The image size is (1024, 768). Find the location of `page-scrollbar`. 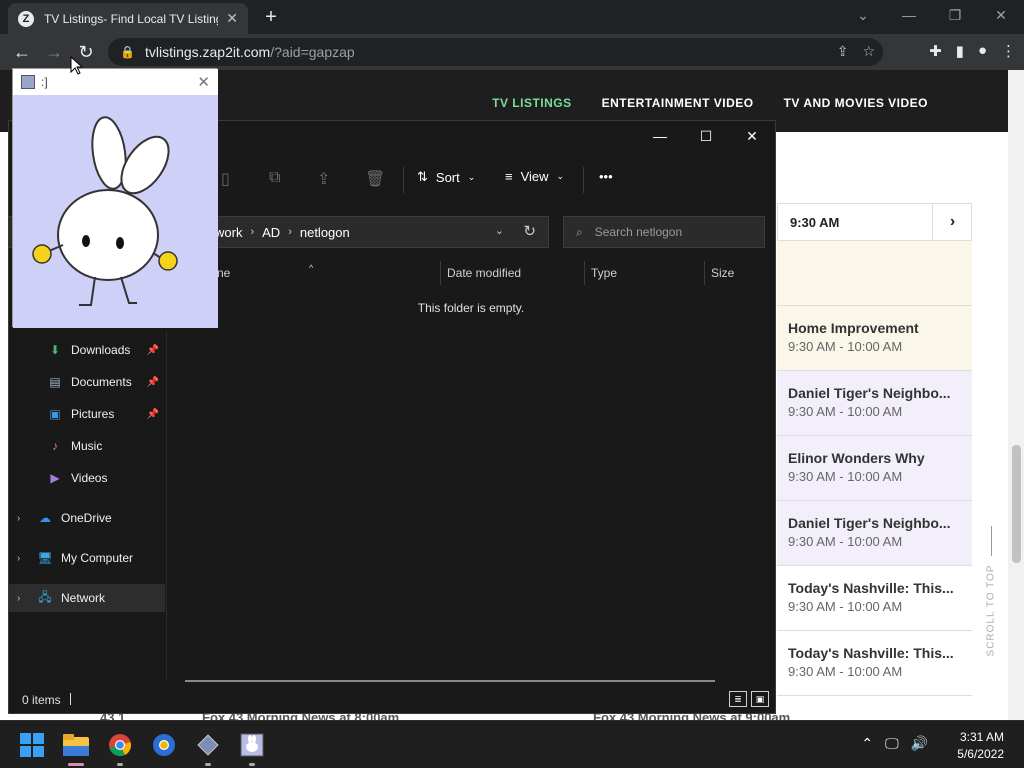

page-scrollbar is located at coordinates (1016, 395).